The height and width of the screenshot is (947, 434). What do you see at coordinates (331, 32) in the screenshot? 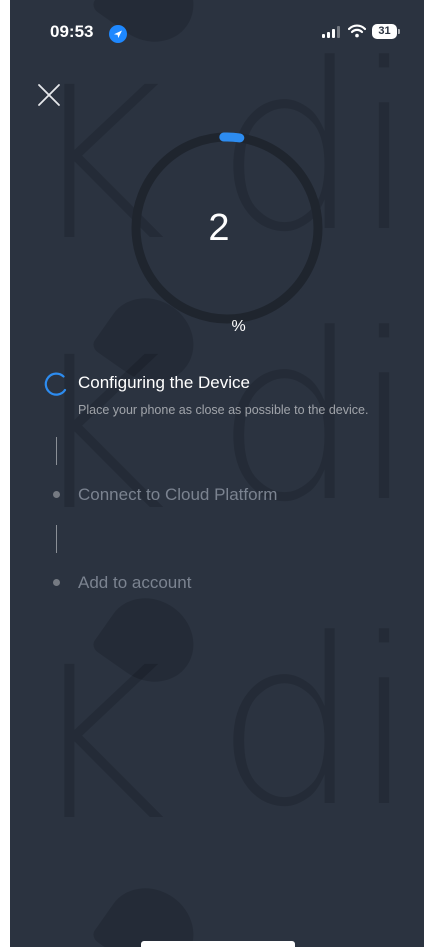
I see `cellular-signal-icon` at bounding box center [331, 32].